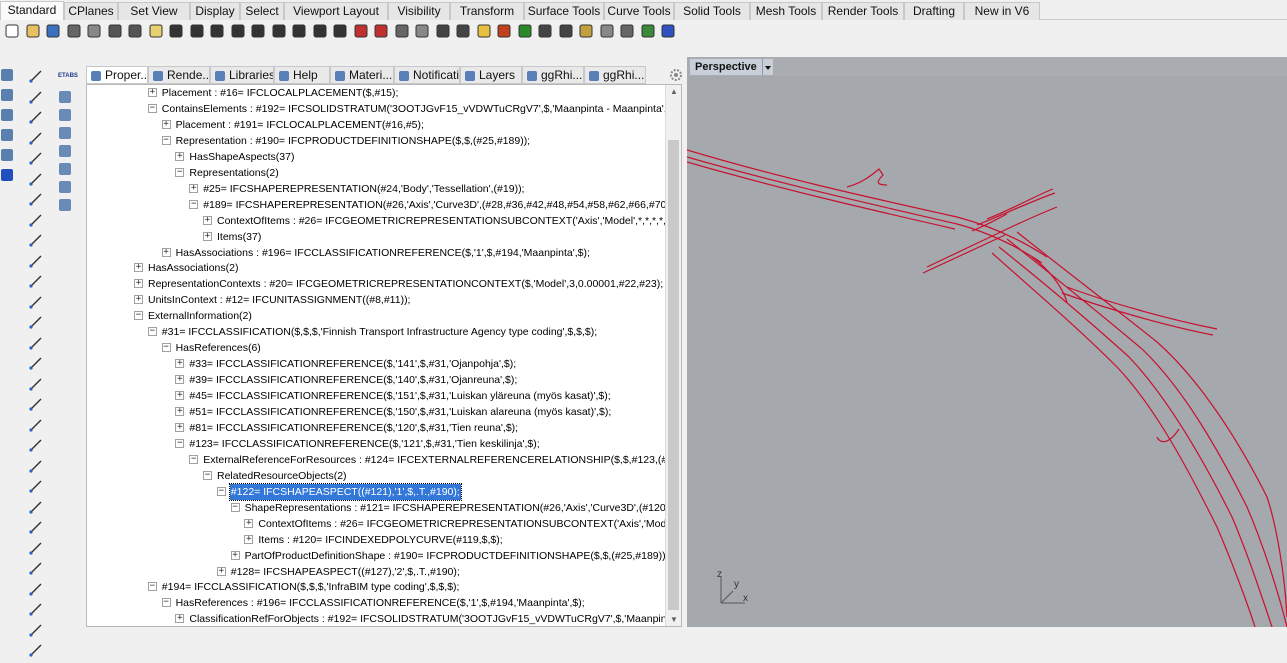  I want to click on sphere-render-icon, so click(545, 31).